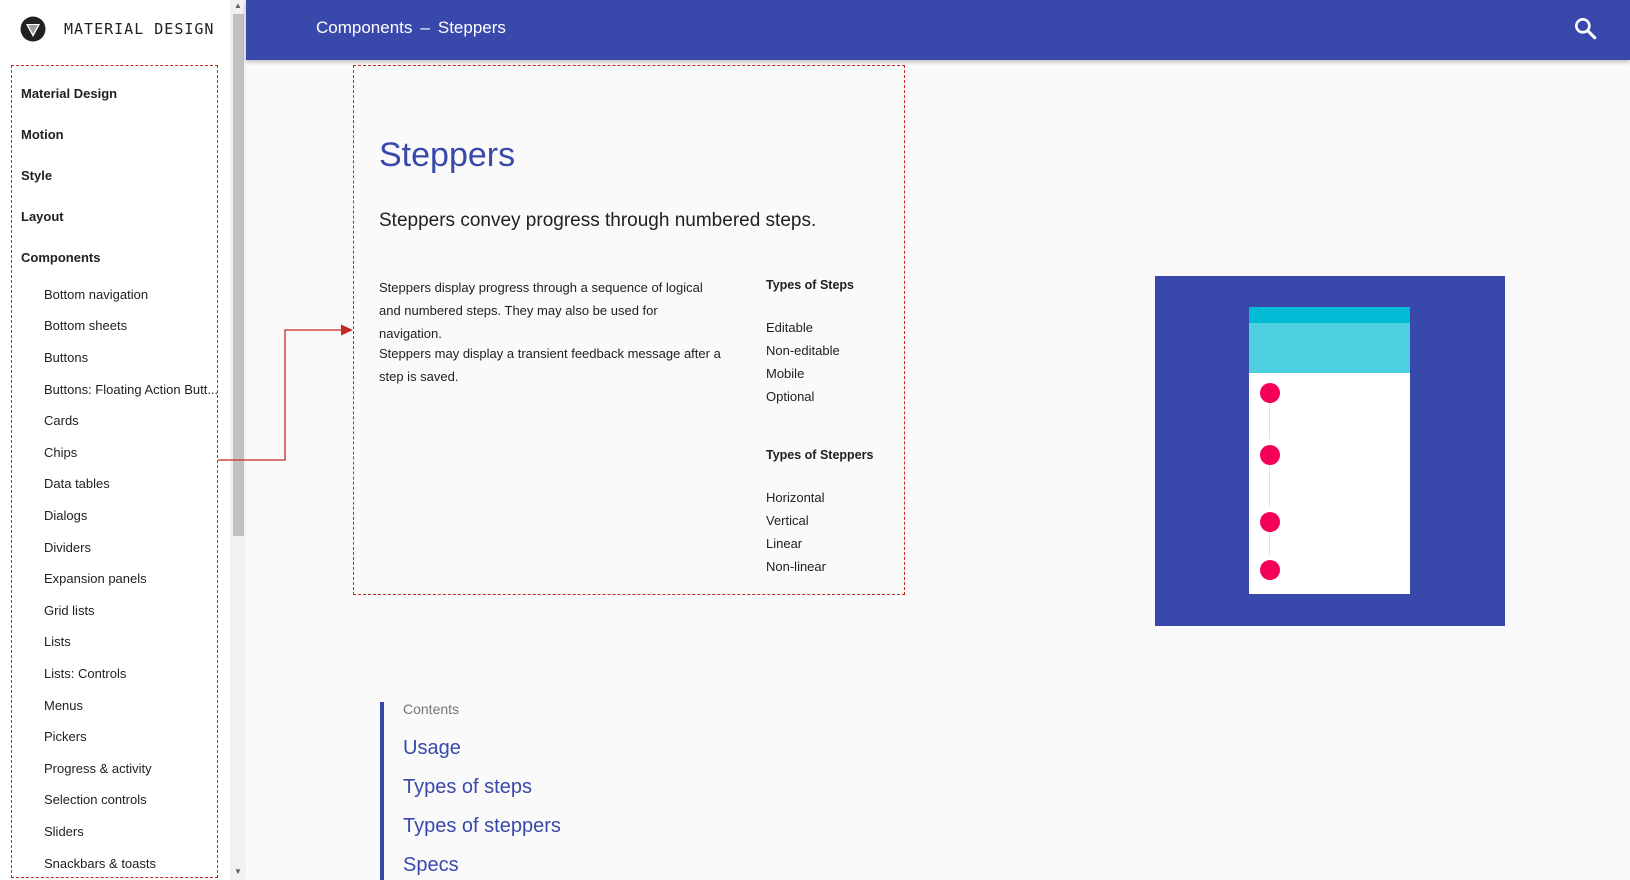 The height and width of the screenshot is (880, 1630). What do you see at coordinates (65, 736) in the screenshot?
I see `sidebar-item-pickers: Pickers` at bounding box center [65, 736].